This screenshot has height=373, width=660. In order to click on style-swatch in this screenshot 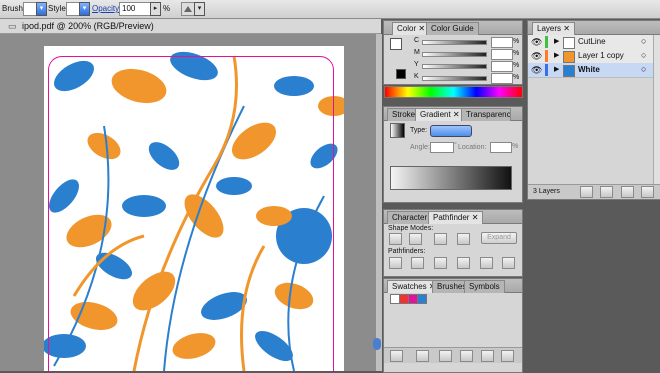, I will do `click(73, 9)`.